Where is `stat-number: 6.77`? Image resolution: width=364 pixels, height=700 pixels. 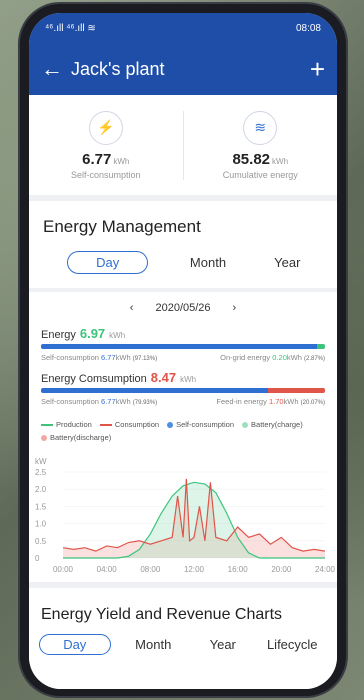 stat-number: 6.77 is located at coordinates (97, 159).